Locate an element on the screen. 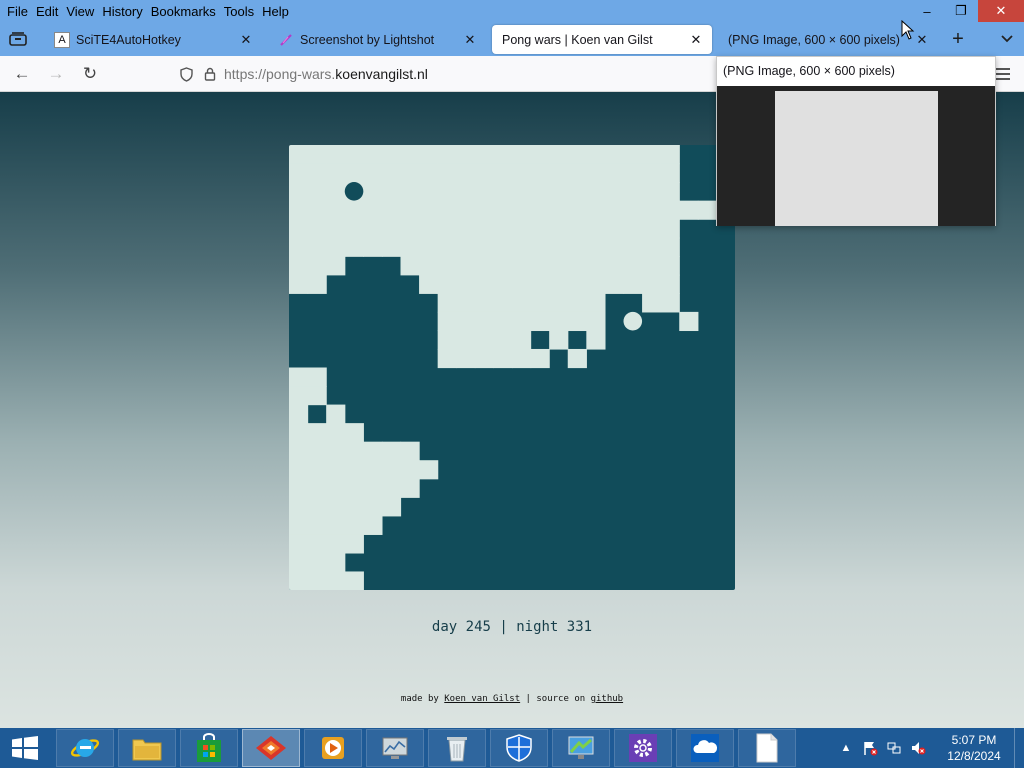 This screenshot has width=1024, height=768. menu-view: View is located at coordinates (80, 11).